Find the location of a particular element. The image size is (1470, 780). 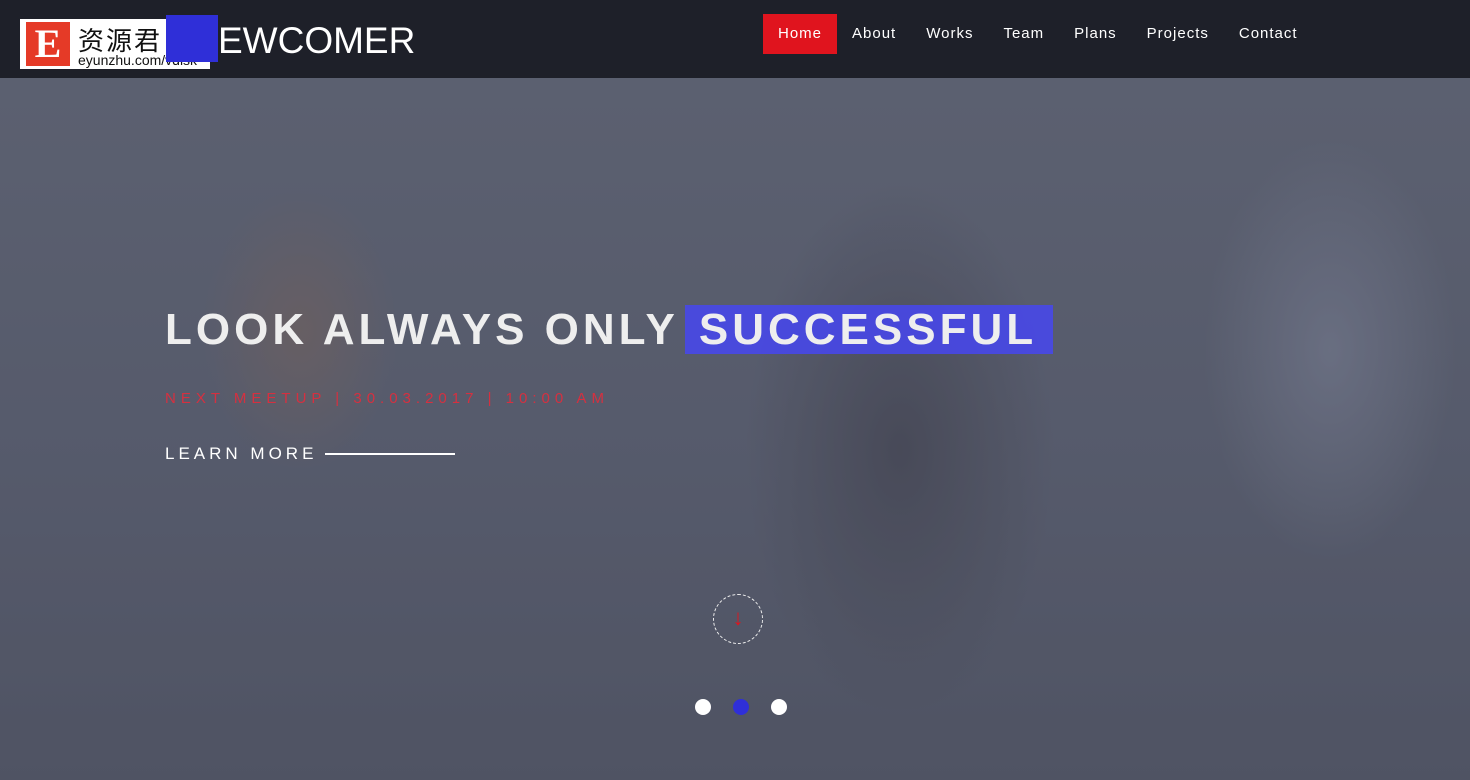

hero-headline: LOOK ALWAYS ONLY SUCCESSFUL is located at coordinates (609, 330).